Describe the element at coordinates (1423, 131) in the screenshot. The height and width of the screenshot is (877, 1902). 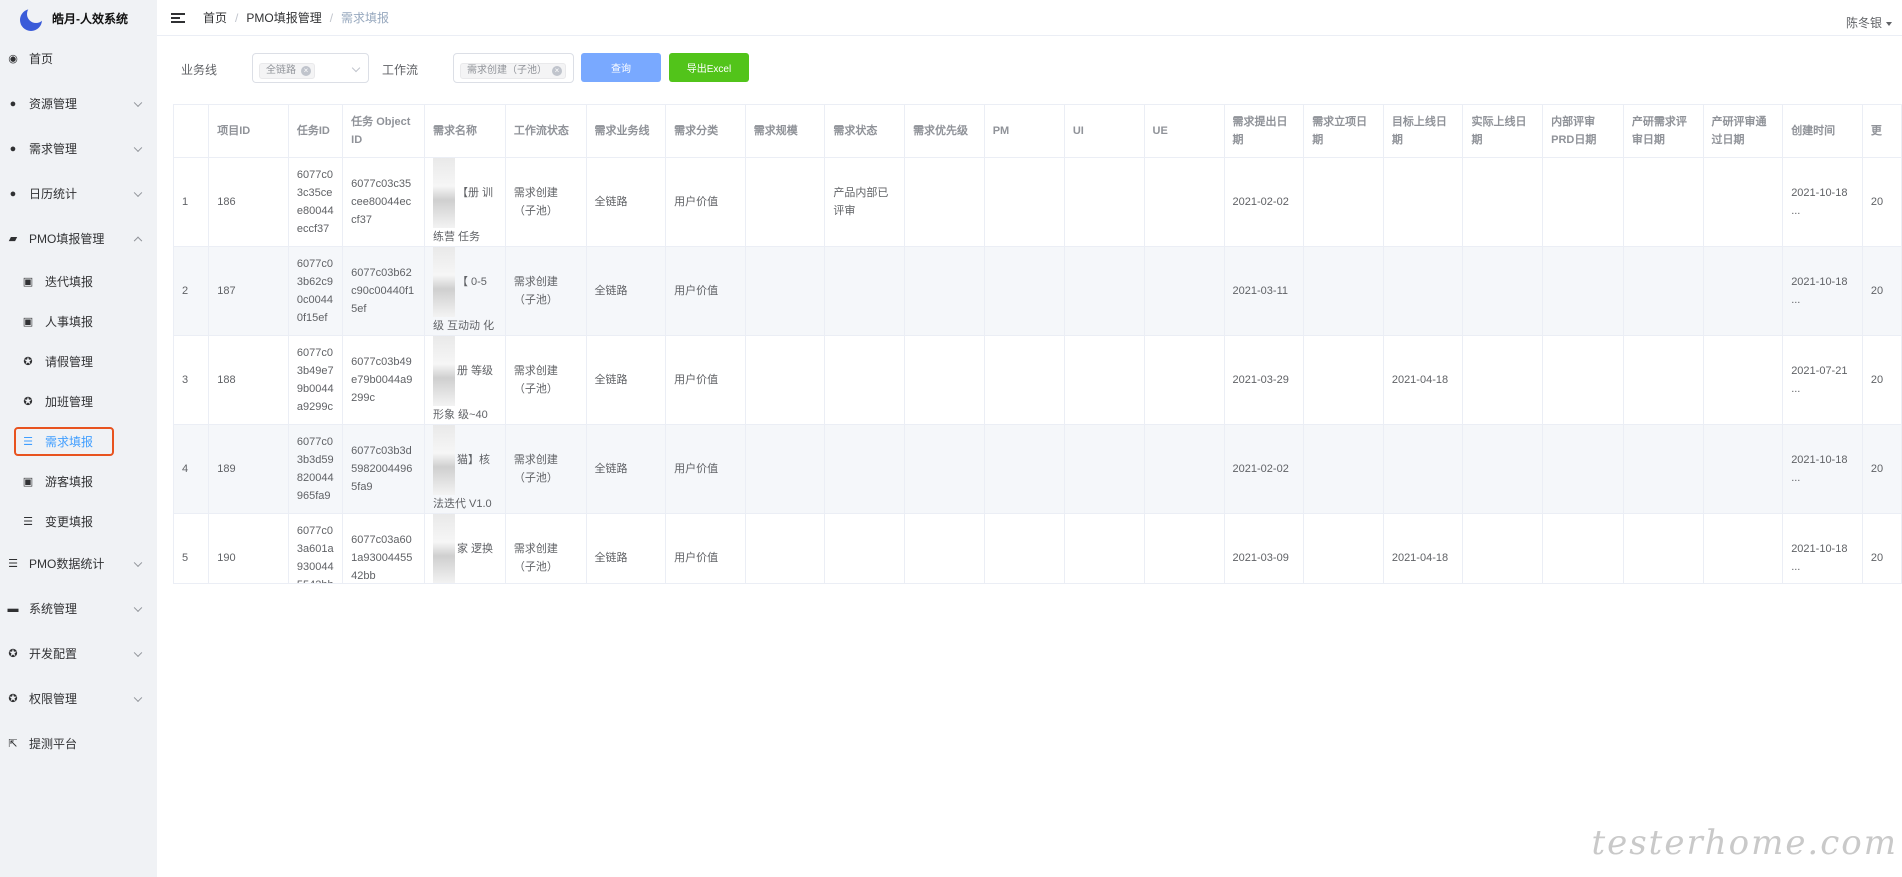
I see `column-header: 目标上线日期` at that location.